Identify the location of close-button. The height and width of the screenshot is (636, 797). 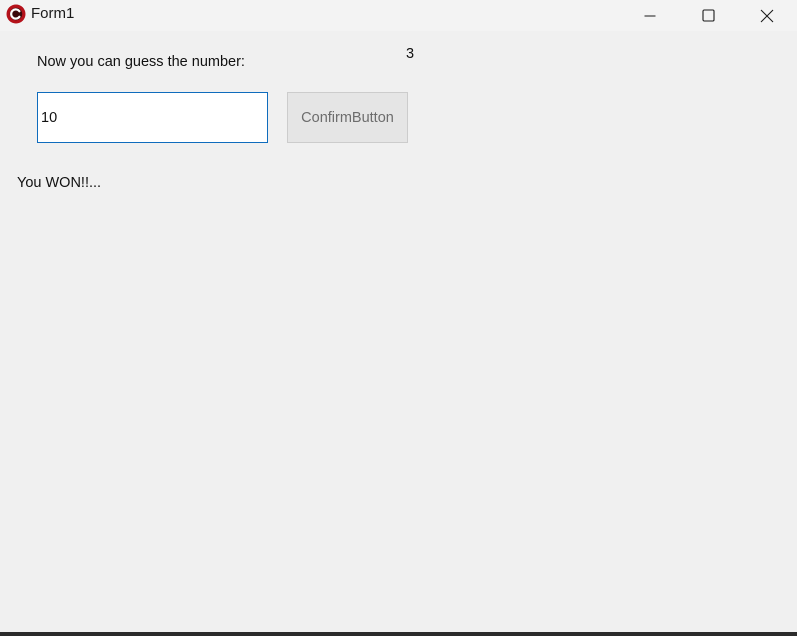
(767, 15).